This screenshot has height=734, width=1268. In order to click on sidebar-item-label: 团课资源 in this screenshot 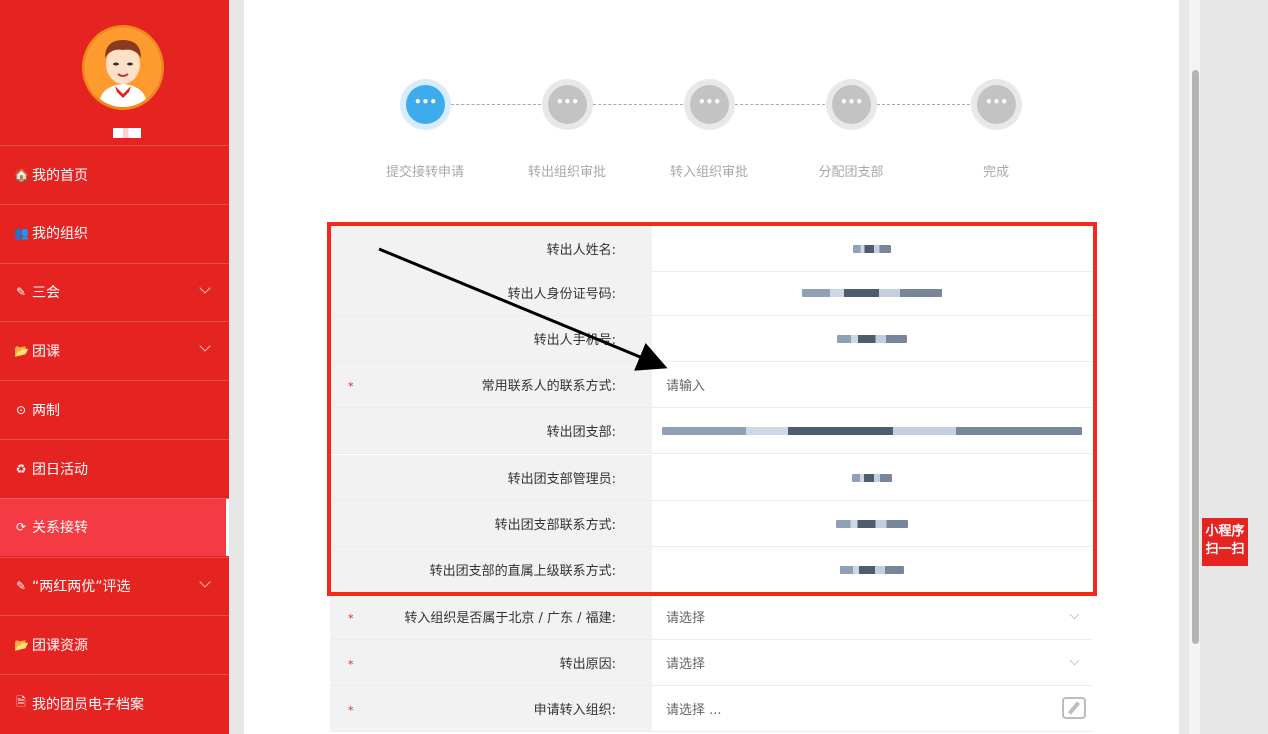, I will do `click(60, 645)`.